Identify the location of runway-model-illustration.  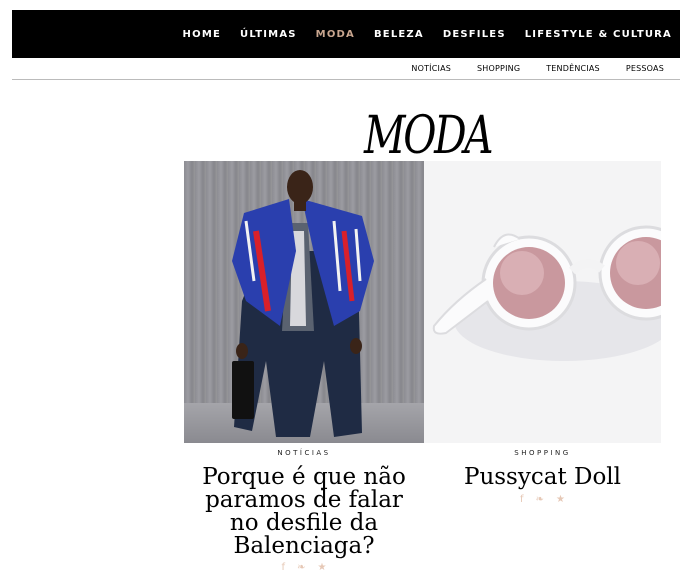
(303, 303).